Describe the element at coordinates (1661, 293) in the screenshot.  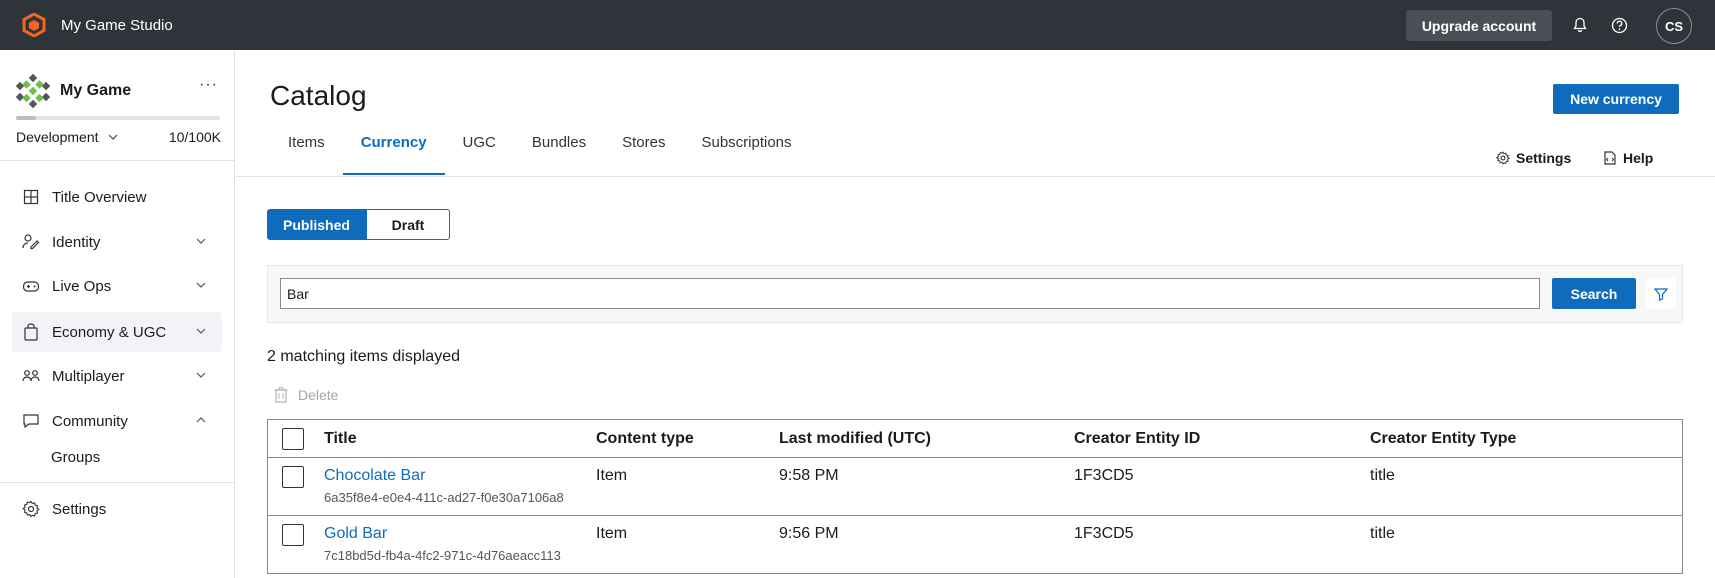
I see `filter-icon` at that location.